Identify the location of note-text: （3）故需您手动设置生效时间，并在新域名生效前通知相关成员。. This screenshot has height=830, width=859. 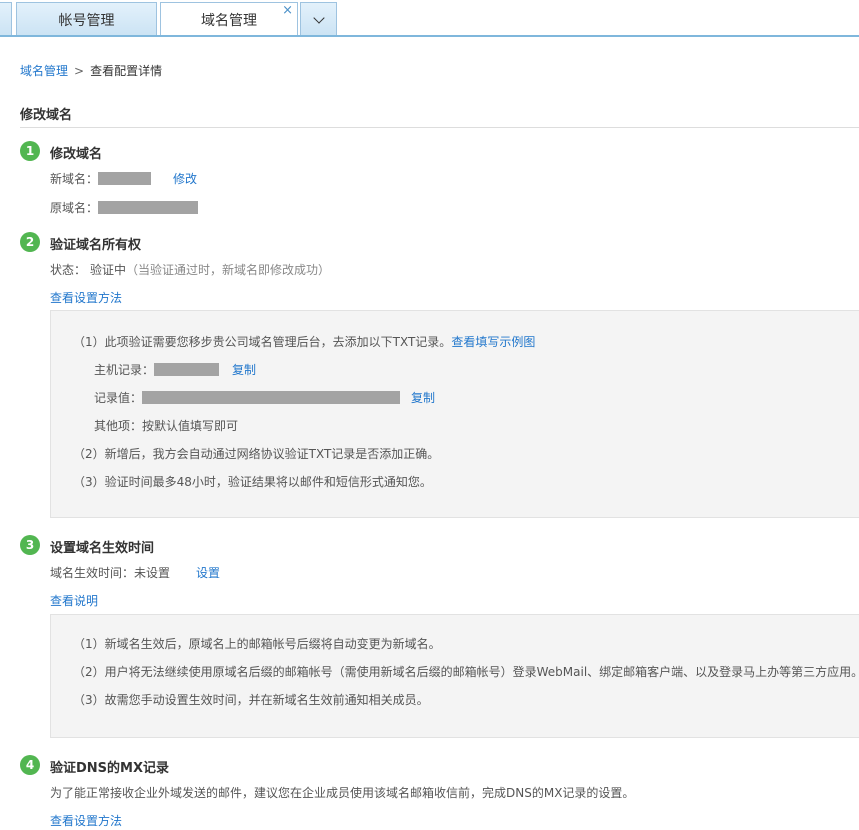
(251, 700).